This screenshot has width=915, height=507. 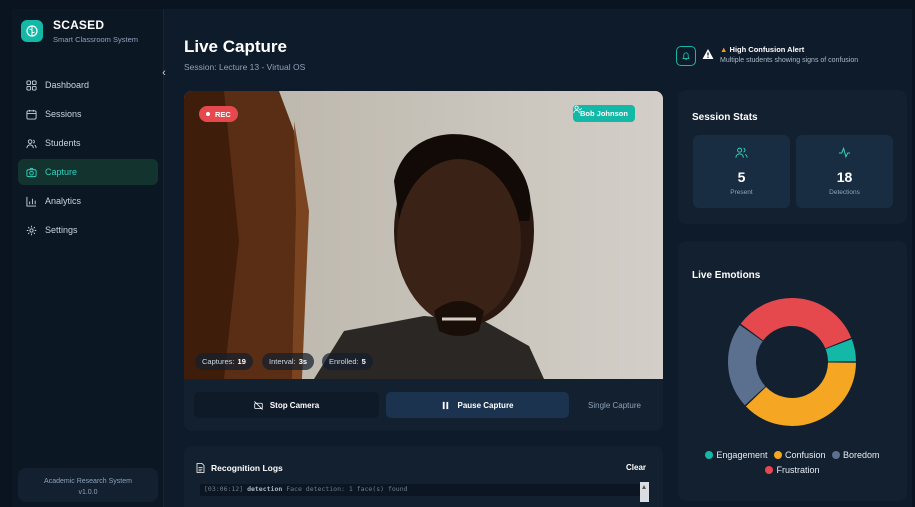 I want to click on pause-icon, so click(x=446, y=405).